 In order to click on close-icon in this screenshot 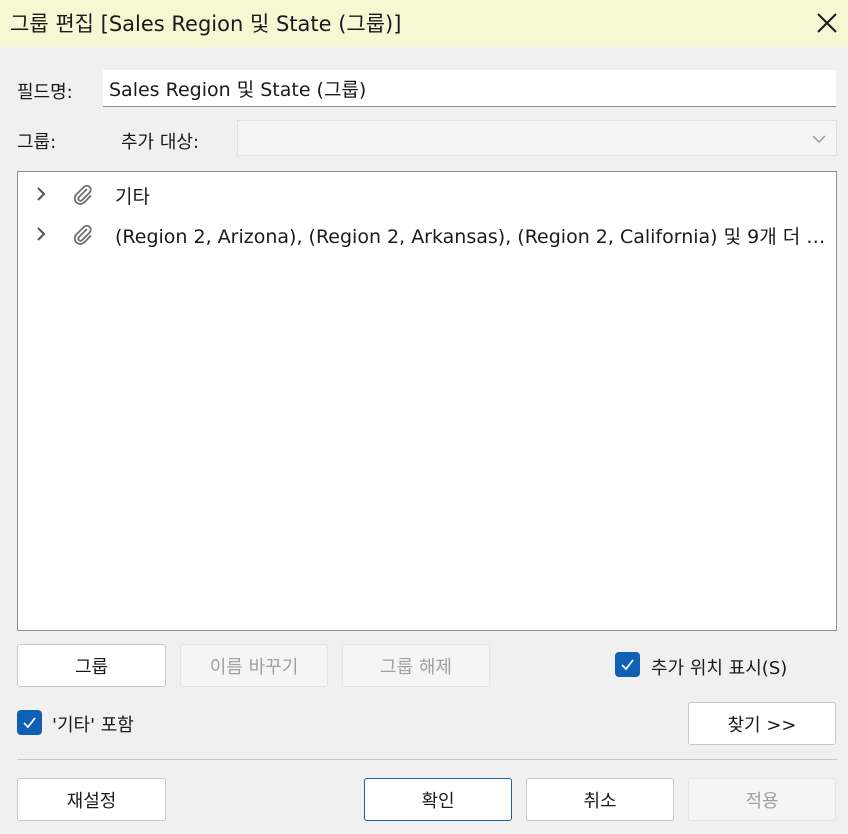, I will do `click(827, 23)`.